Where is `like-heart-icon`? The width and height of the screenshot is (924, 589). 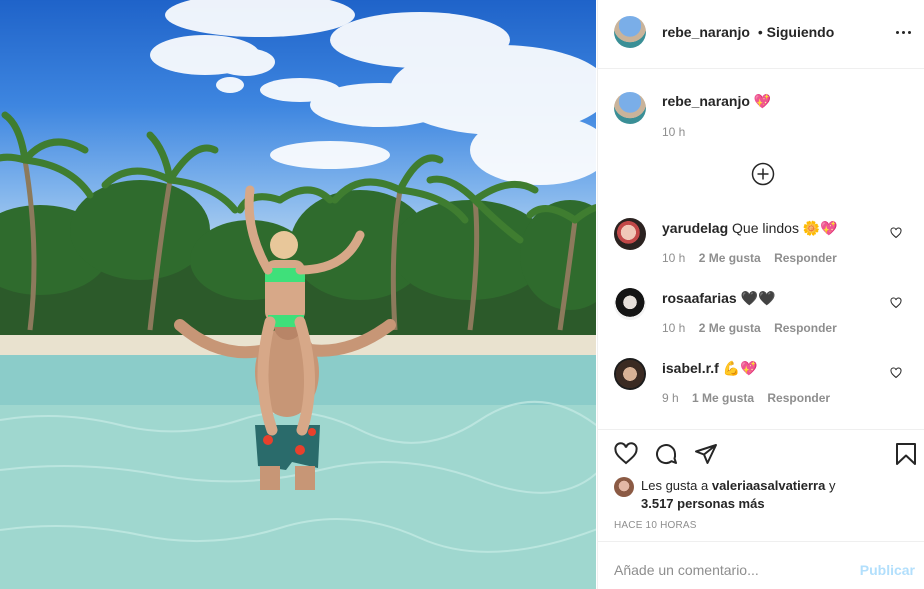 like-heart-icon is located at coordinates (626, 454).